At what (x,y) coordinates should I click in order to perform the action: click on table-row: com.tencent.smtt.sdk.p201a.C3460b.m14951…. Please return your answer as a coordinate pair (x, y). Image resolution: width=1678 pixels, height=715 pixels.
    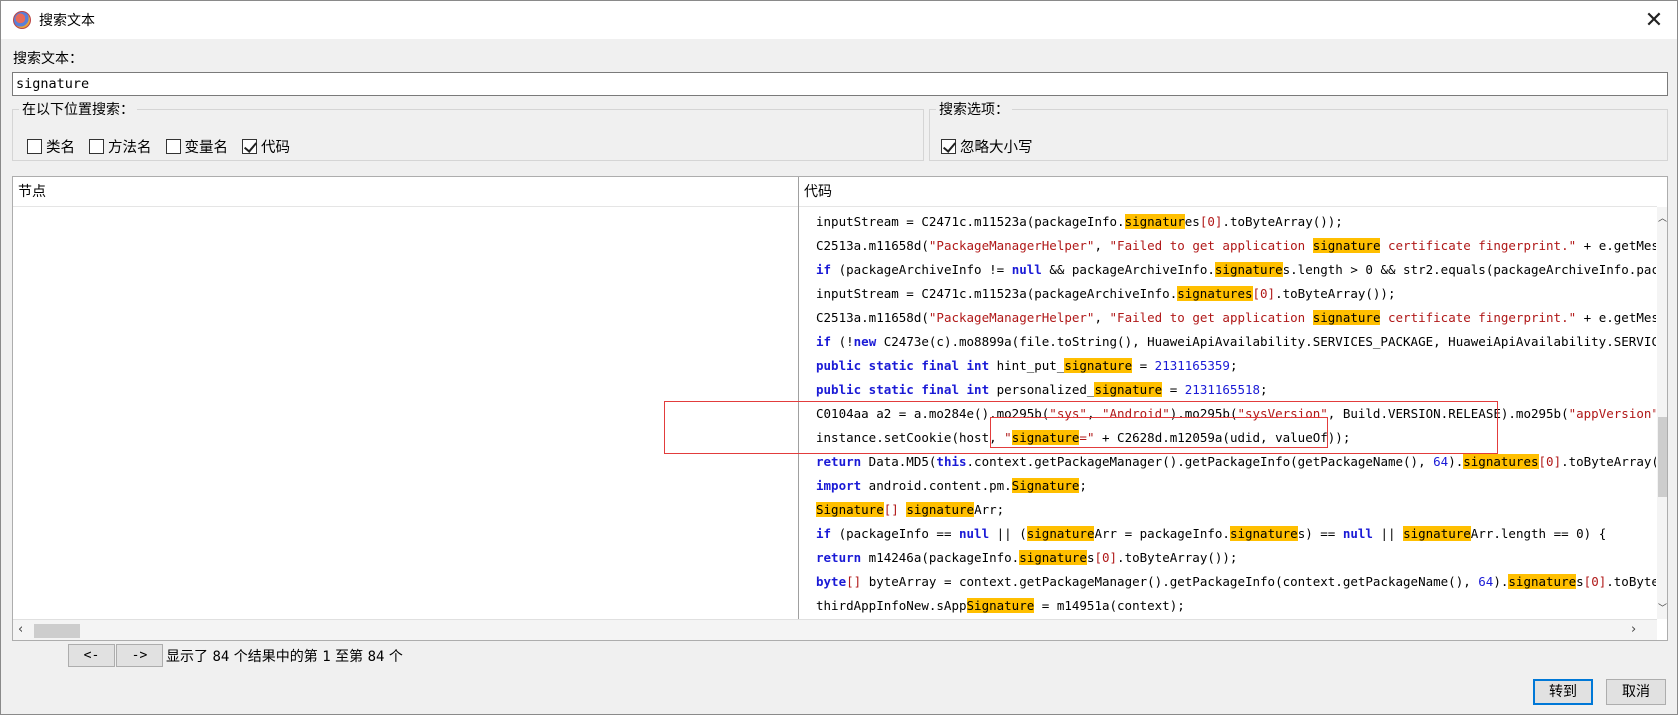
    Looking at the image, I should click on (834, 582).